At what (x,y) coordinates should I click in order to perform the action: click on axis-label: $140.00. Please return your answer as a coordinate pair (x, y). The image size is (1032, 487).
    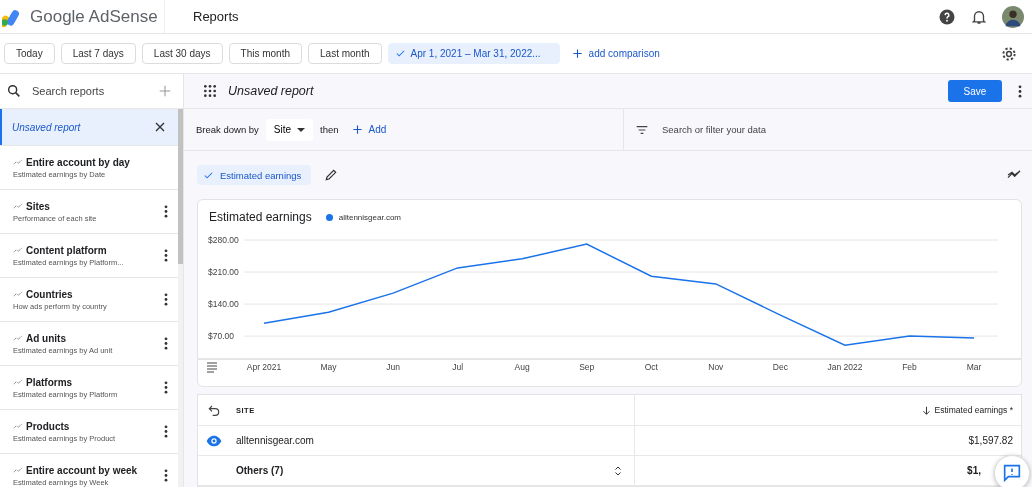
    Looking at the image, I should click on (223, 304).